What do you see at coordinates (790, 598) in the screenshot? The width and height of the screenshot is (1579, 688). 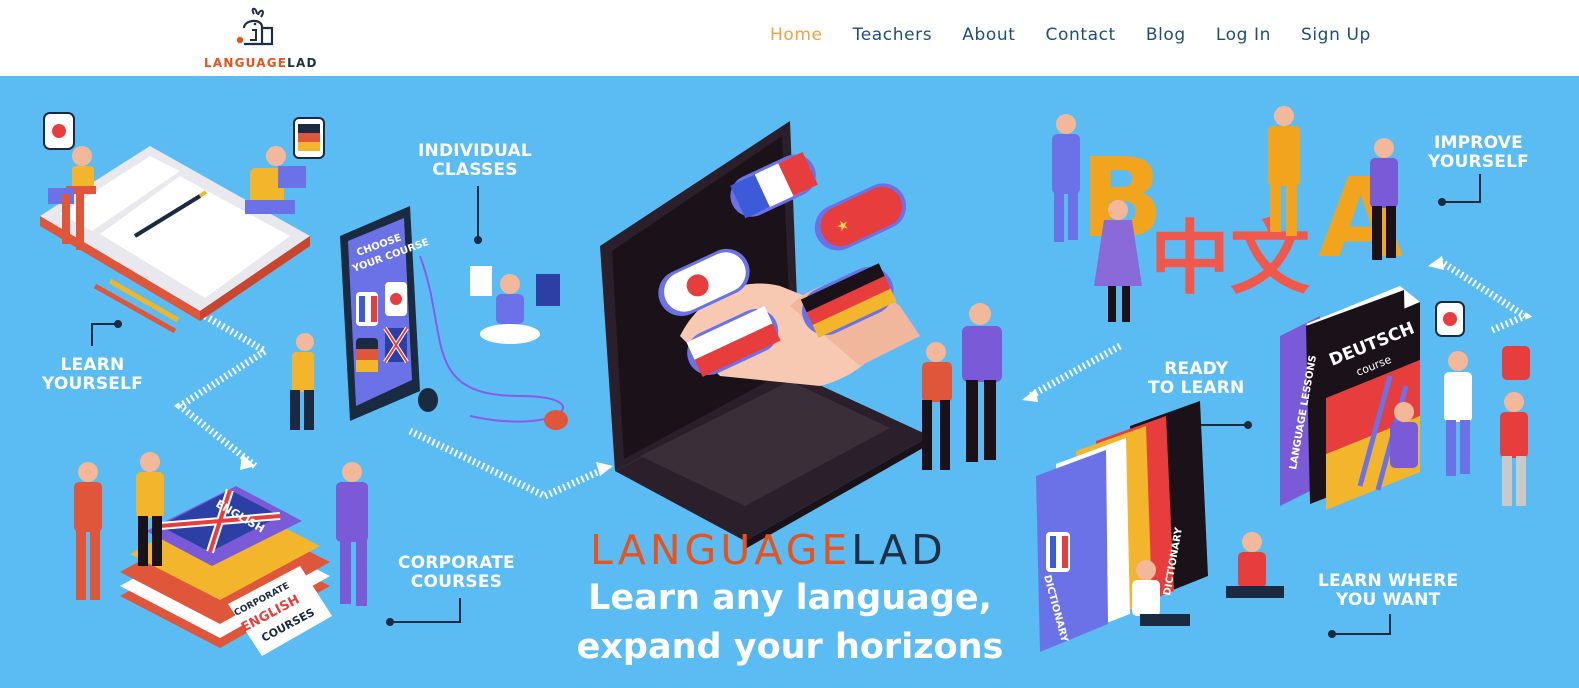 I see `tagline-line1: Learn any language,` at bounding box center [790, 598].